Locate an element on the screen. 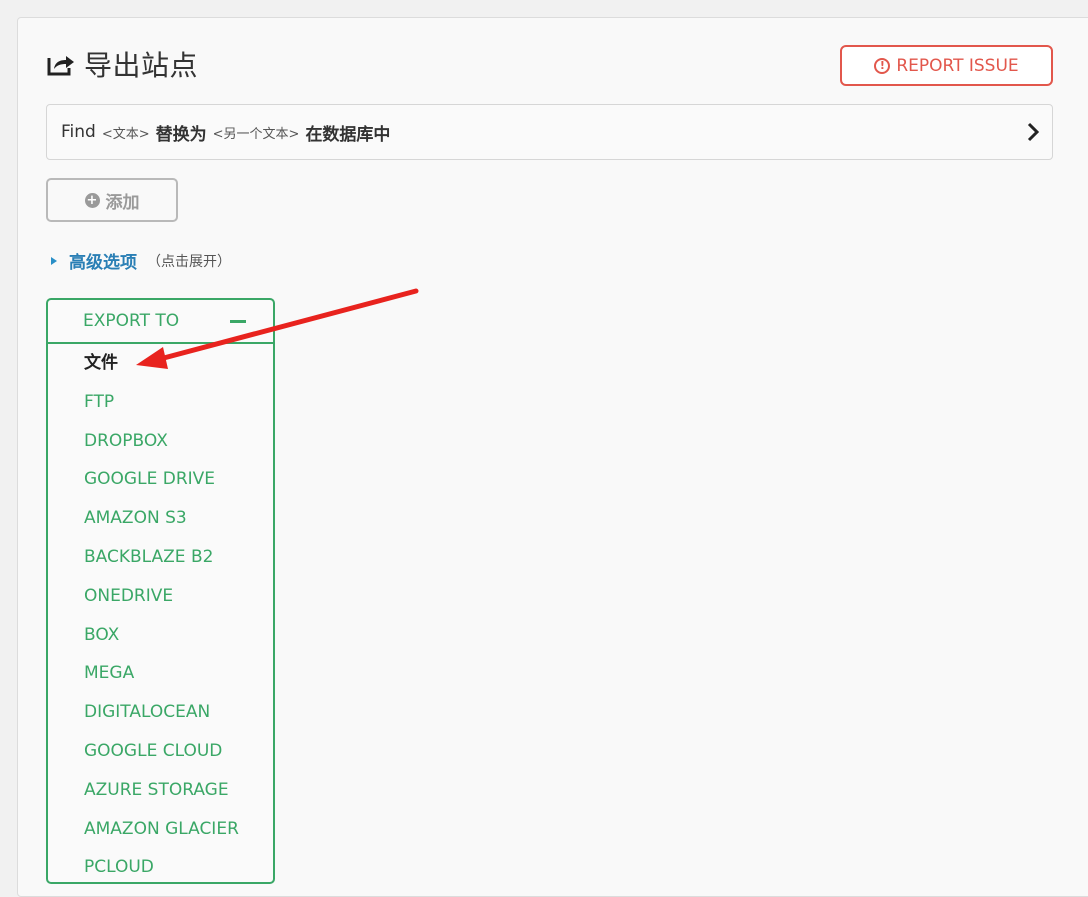  chevron-right-icon is located at coordinates (1033, 134).